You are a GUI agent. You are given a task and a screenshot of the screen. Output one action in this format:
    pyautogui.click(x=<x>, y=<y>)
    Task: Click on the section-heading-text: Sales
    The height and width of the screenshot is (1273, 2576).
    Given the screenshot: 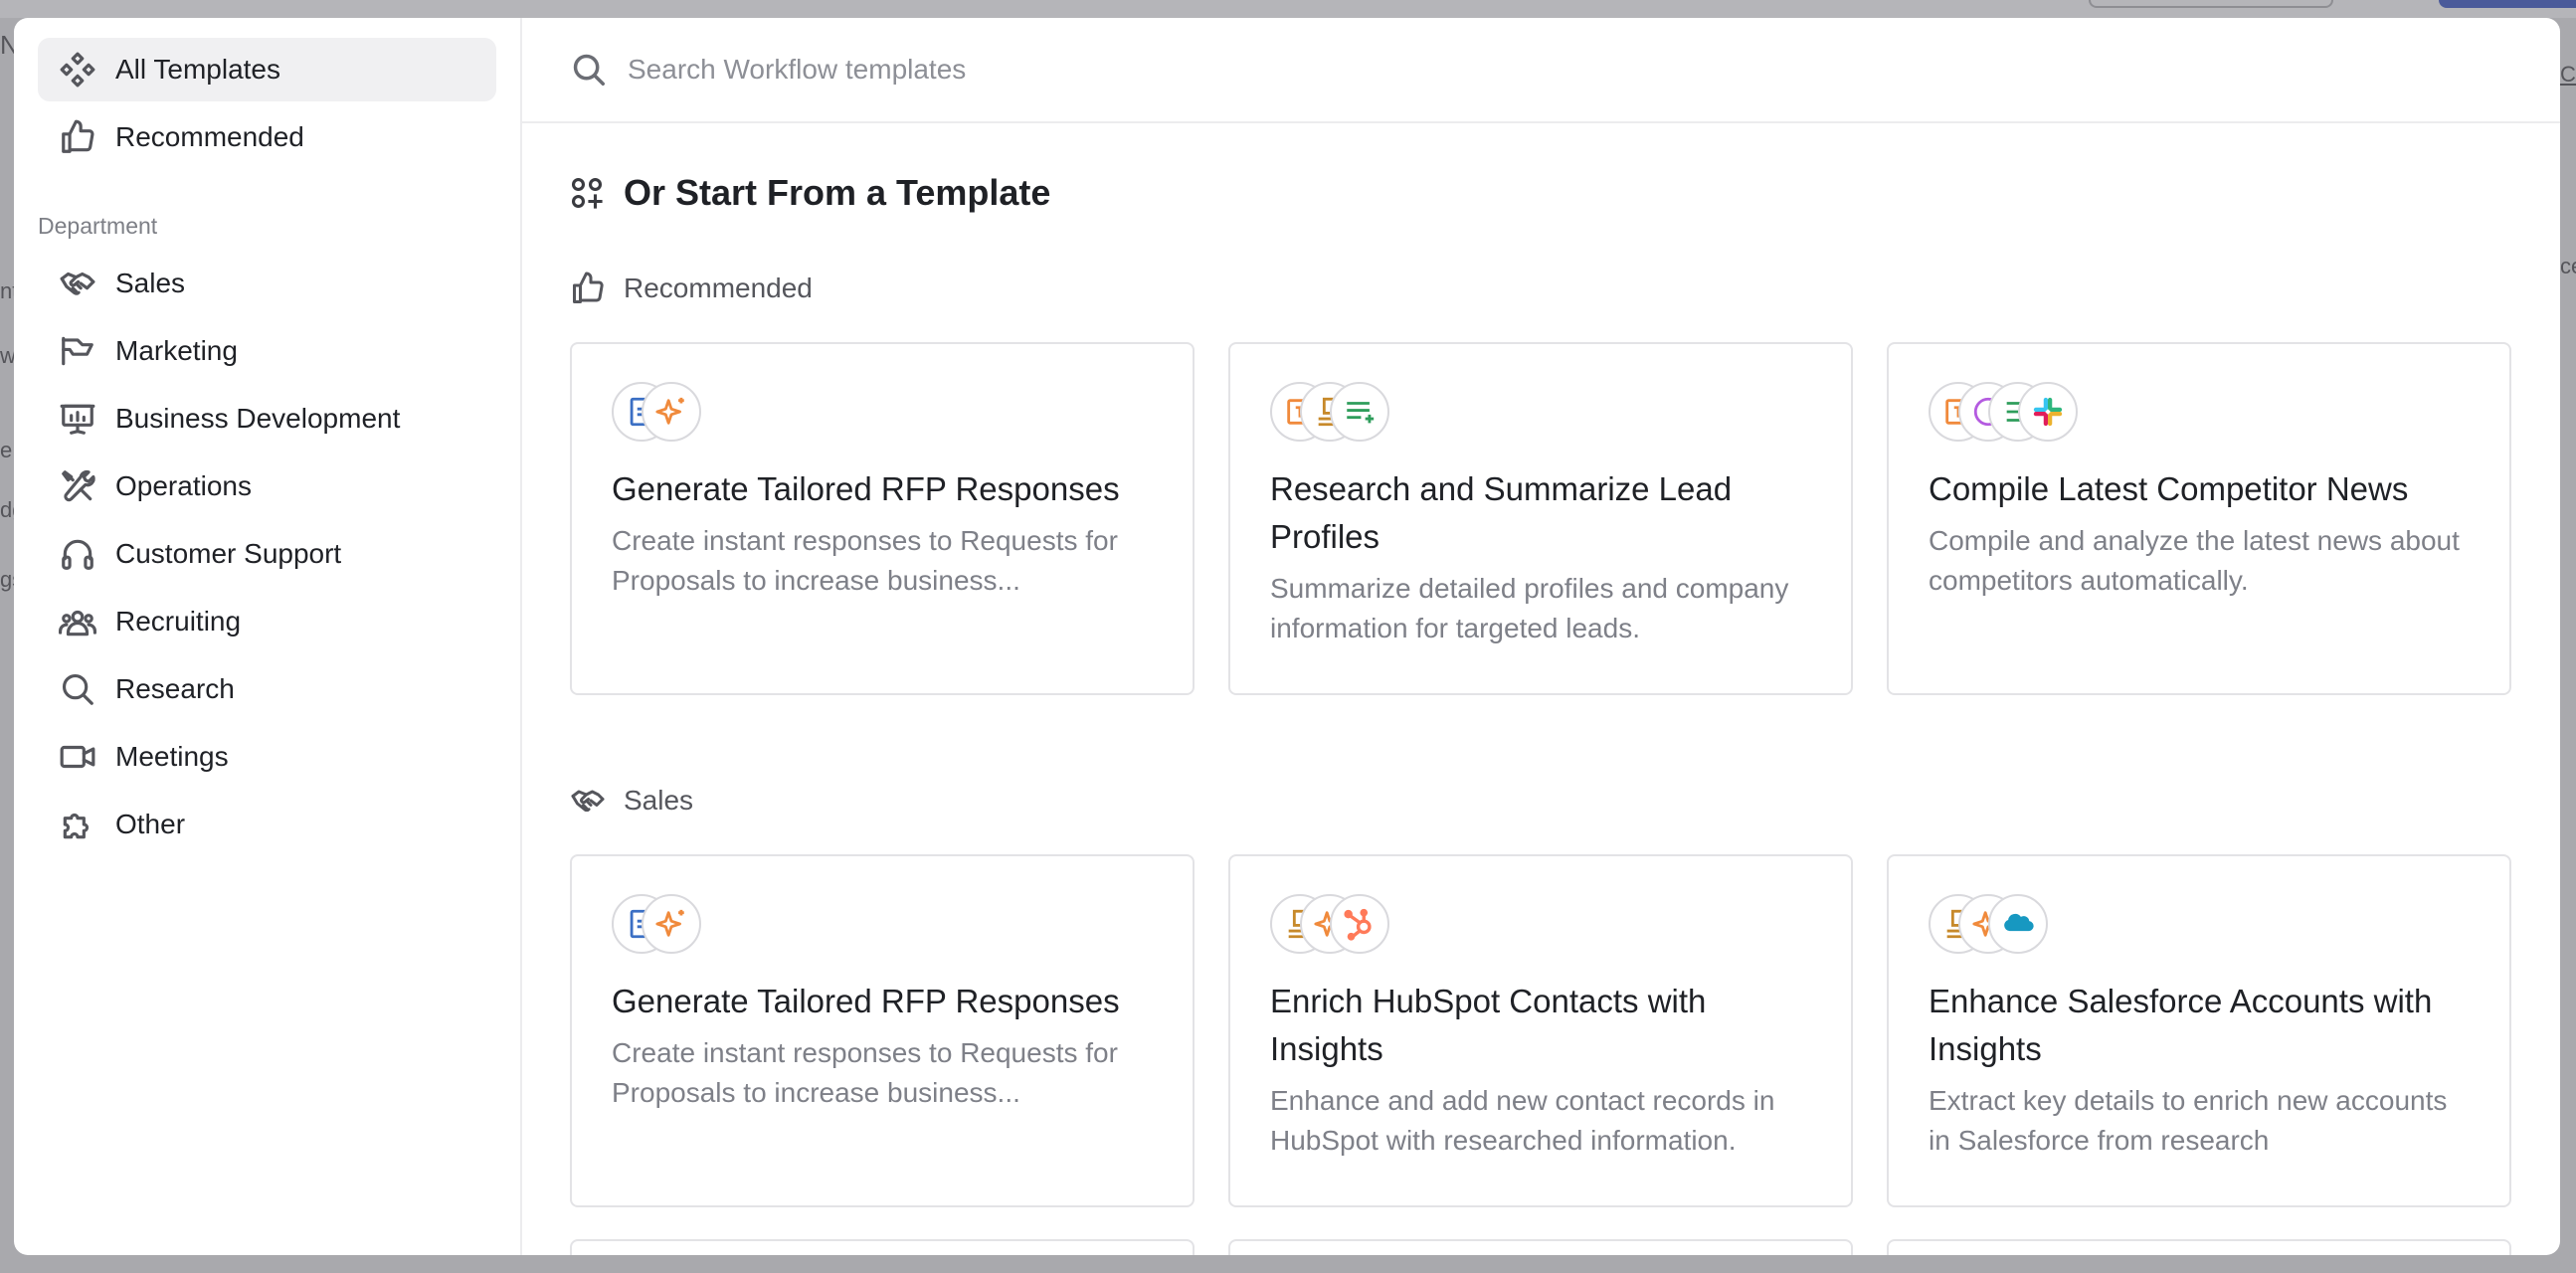 What is the action you would take?
    pyautogui.click(x=659, y=800)
    